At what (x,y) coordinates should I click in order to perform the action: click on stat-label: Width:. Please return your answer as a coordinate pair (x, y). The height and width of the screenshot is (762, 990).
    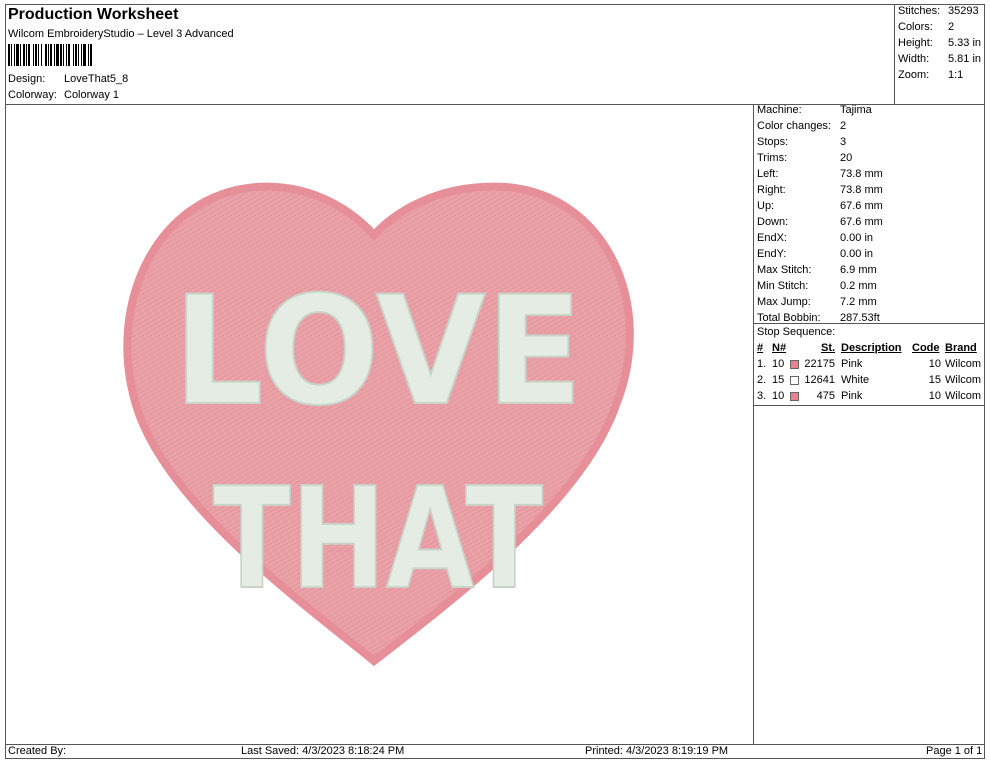
    Looking at the image, I should click on (914, 59).